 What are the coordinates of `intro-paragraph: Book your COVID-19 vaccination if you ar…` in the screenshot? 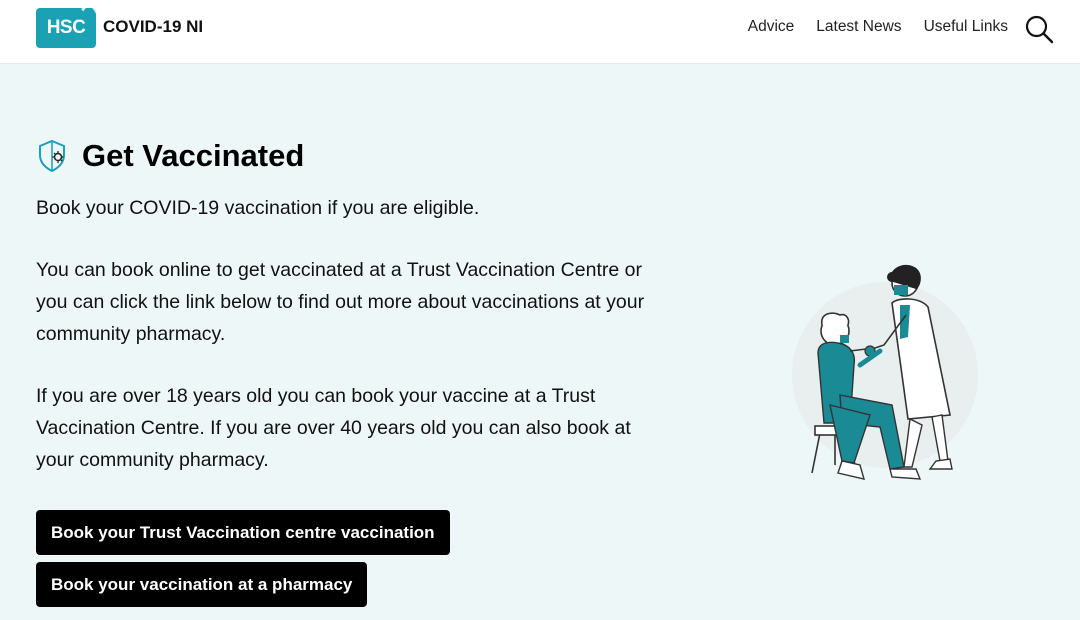 It's located at (258, 208).